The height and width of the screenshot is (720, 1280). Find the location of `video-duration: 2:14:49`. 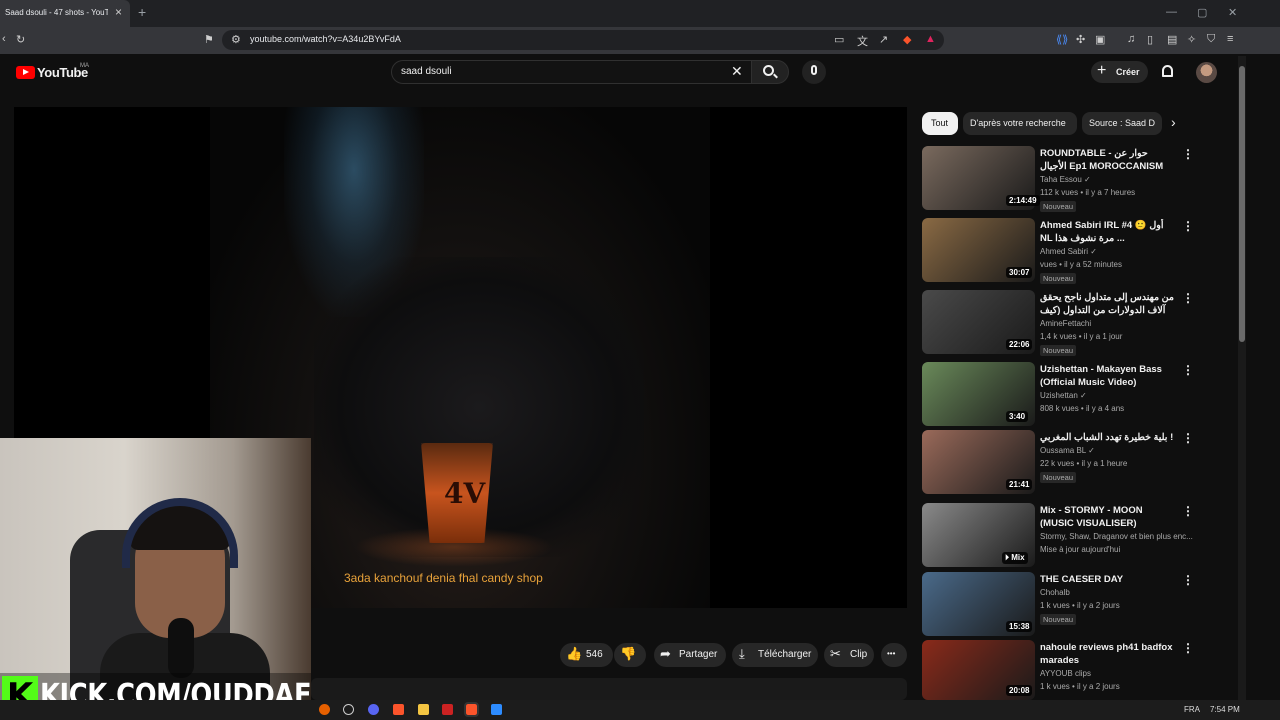

video-duration: 2:14:49 is located at coordinates (1023, 200).